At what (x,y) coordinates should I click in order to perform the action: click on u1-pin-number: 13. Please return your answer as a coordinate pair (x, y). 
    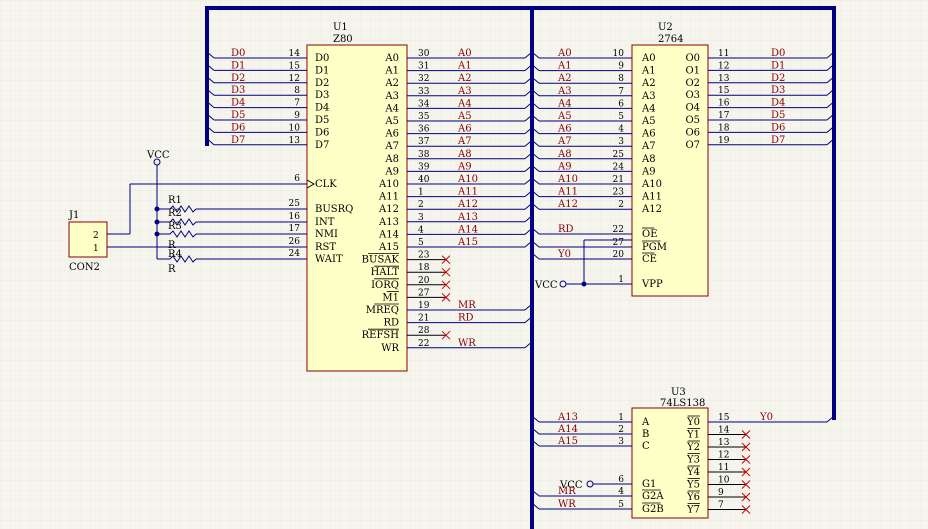
    Looking at the image, I should click on (295, 141).